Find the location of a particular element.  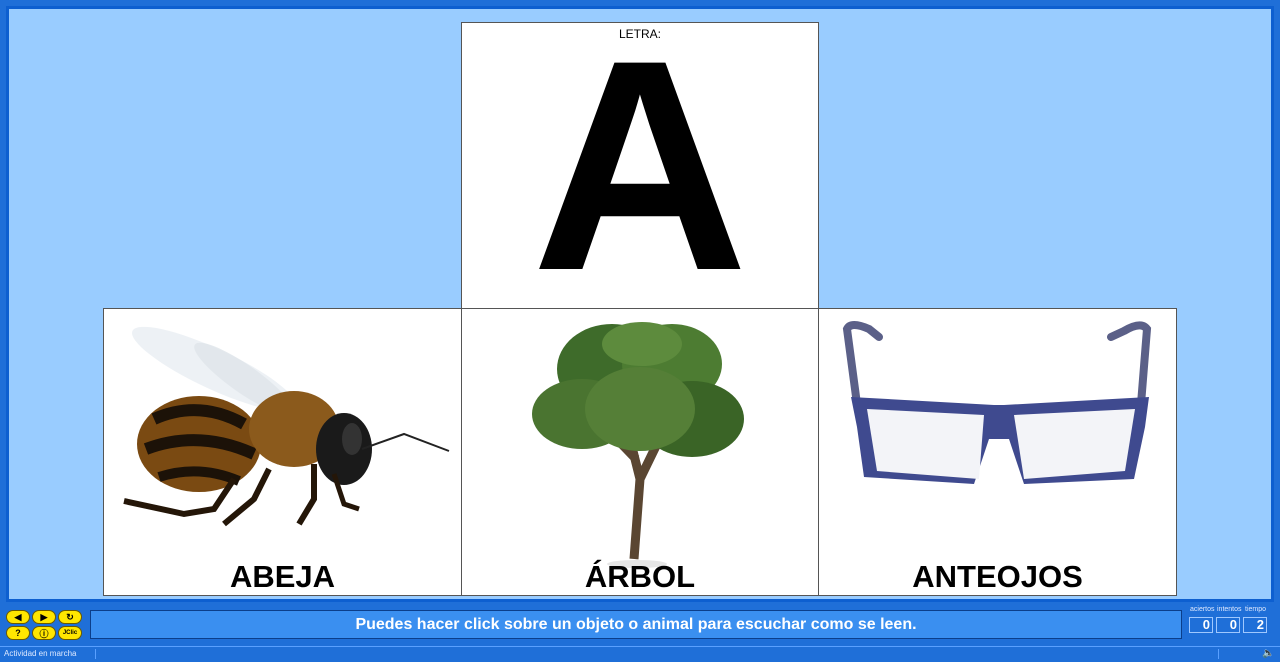

card-abeja: ABEJA is located at coordinates (282, 452).